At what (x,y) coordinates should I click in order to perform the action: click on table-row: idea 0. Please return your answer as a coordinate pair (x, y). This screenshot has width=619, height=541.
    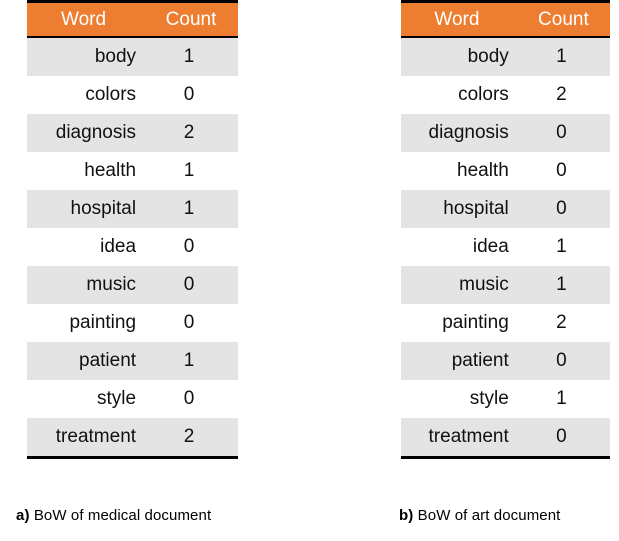
    Looking at the image, I should click on (132, 247).